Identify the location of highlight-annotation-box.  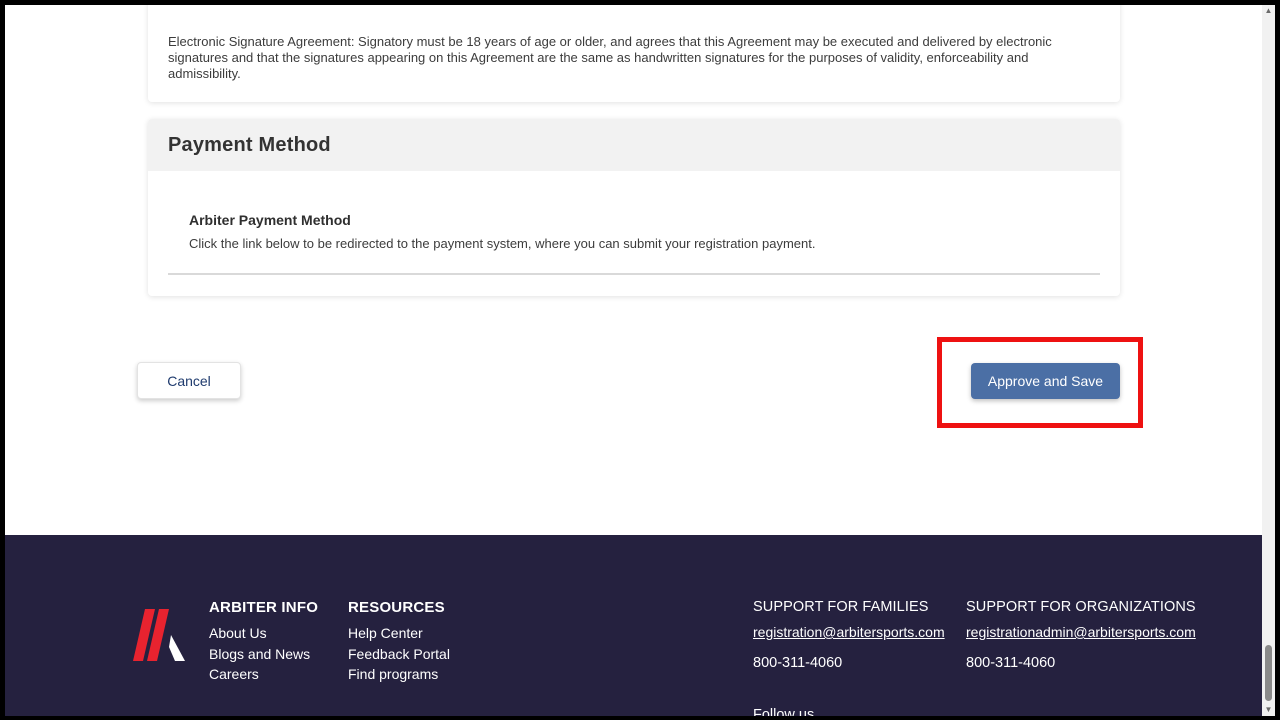
(1040, 382).